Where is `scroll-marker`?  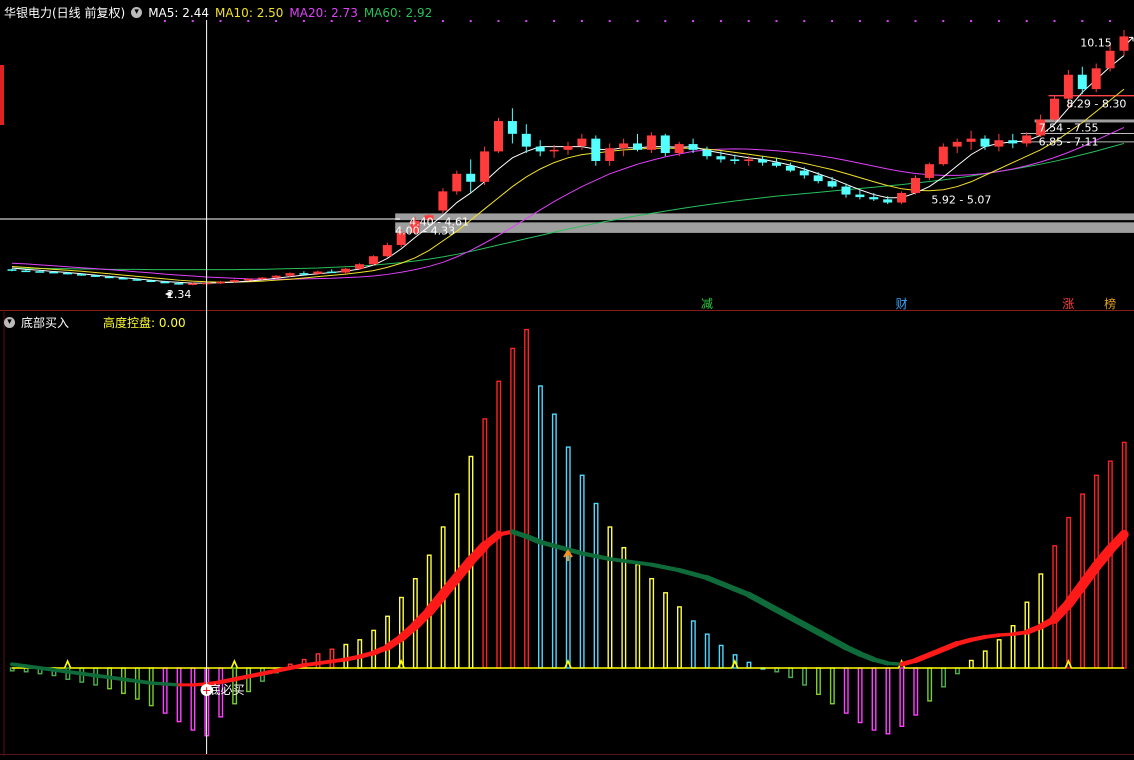 scroll-marker is located at coordinates (2, 95).